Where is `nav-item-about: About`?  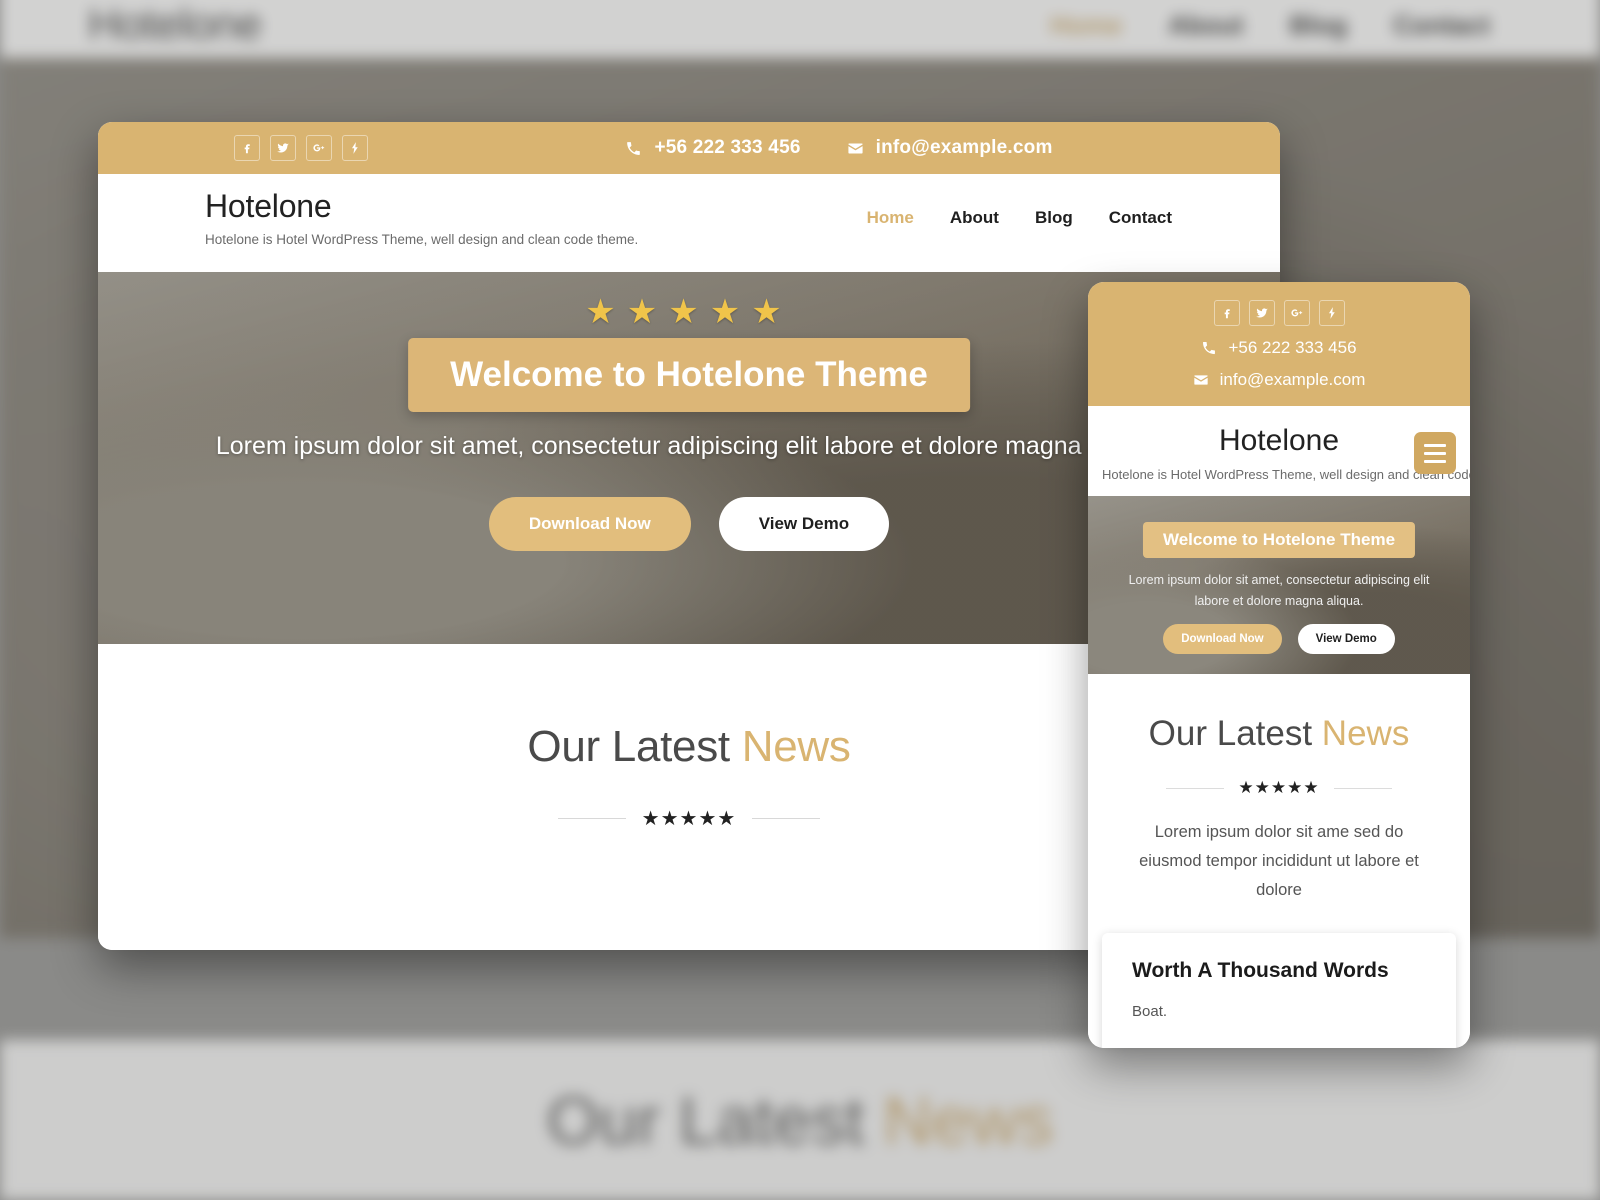 nav-item-about: About is located at coordinates (974, 218).